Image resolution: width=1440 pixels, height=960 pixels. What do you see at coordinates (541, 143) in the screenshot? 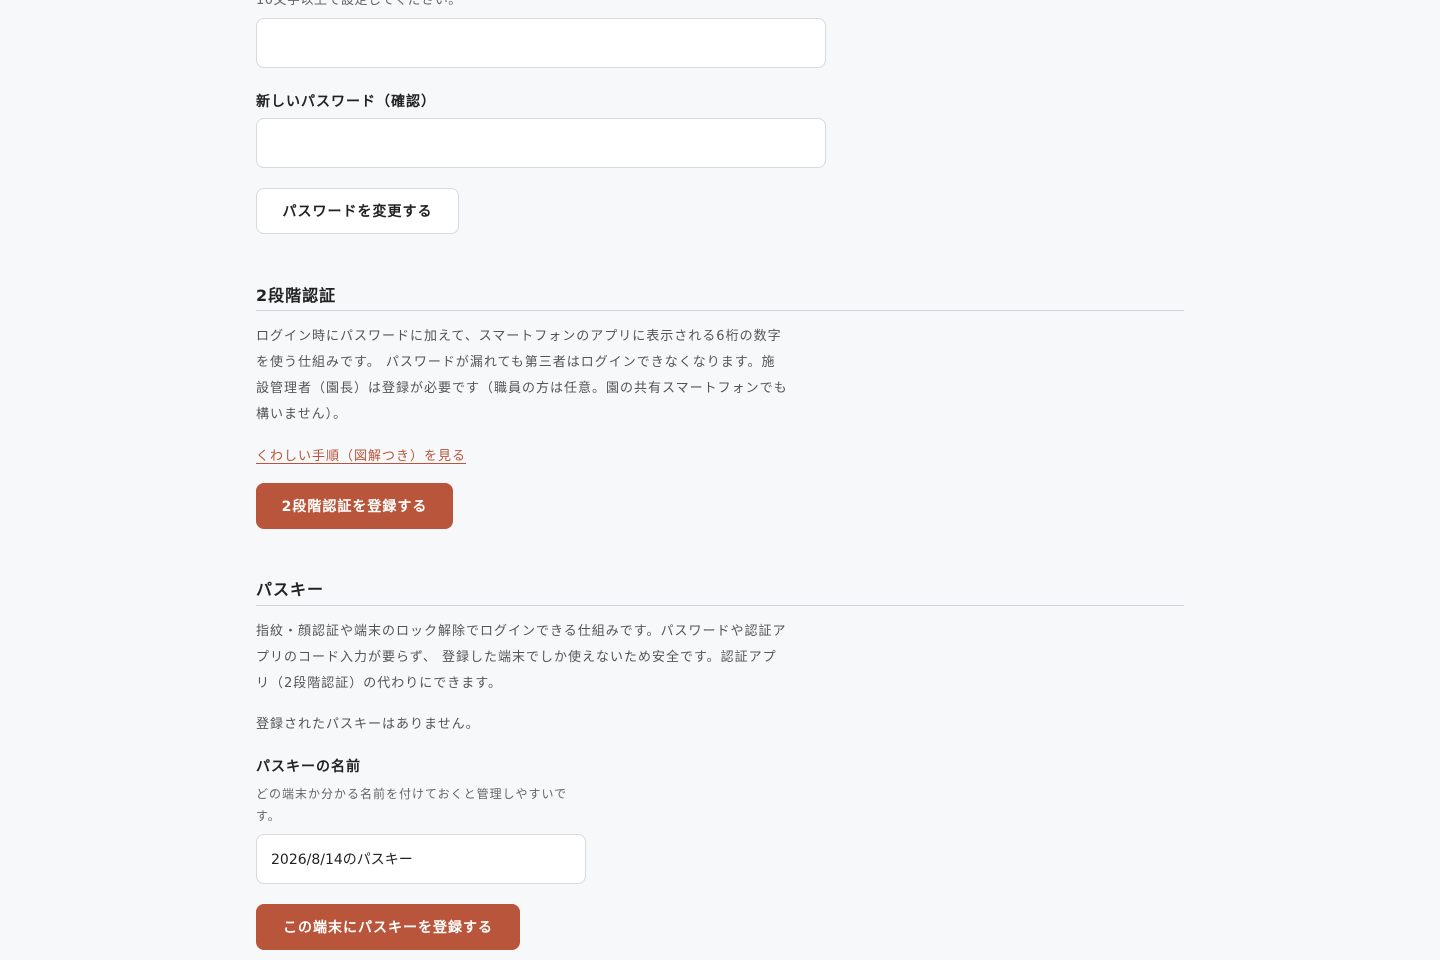
I see `confirm-password-input` at bounding box center [541, 143].